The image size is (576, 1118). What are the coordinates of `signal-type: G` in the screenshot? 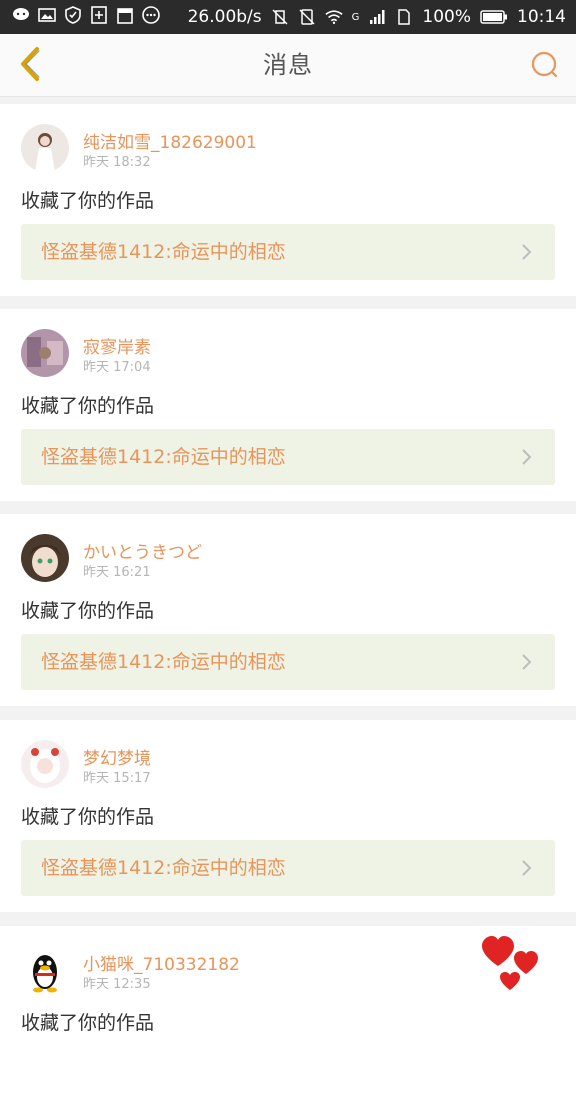 It's located at (355, 17).